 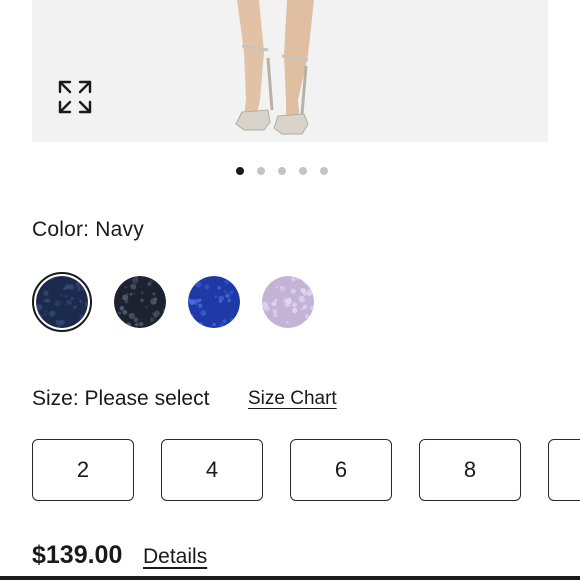 What do you see at coordinates (77, 555) in the screenshot?
I see `price: $139.00` at bounding box center [77, 555].